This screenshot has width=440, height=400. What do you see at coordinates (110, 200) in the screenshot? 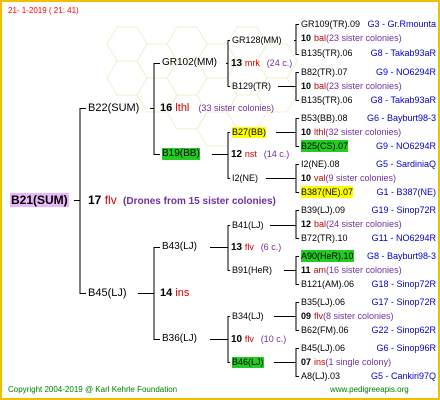
I see `root-abbr: flv` at bounding box center [110, 200].